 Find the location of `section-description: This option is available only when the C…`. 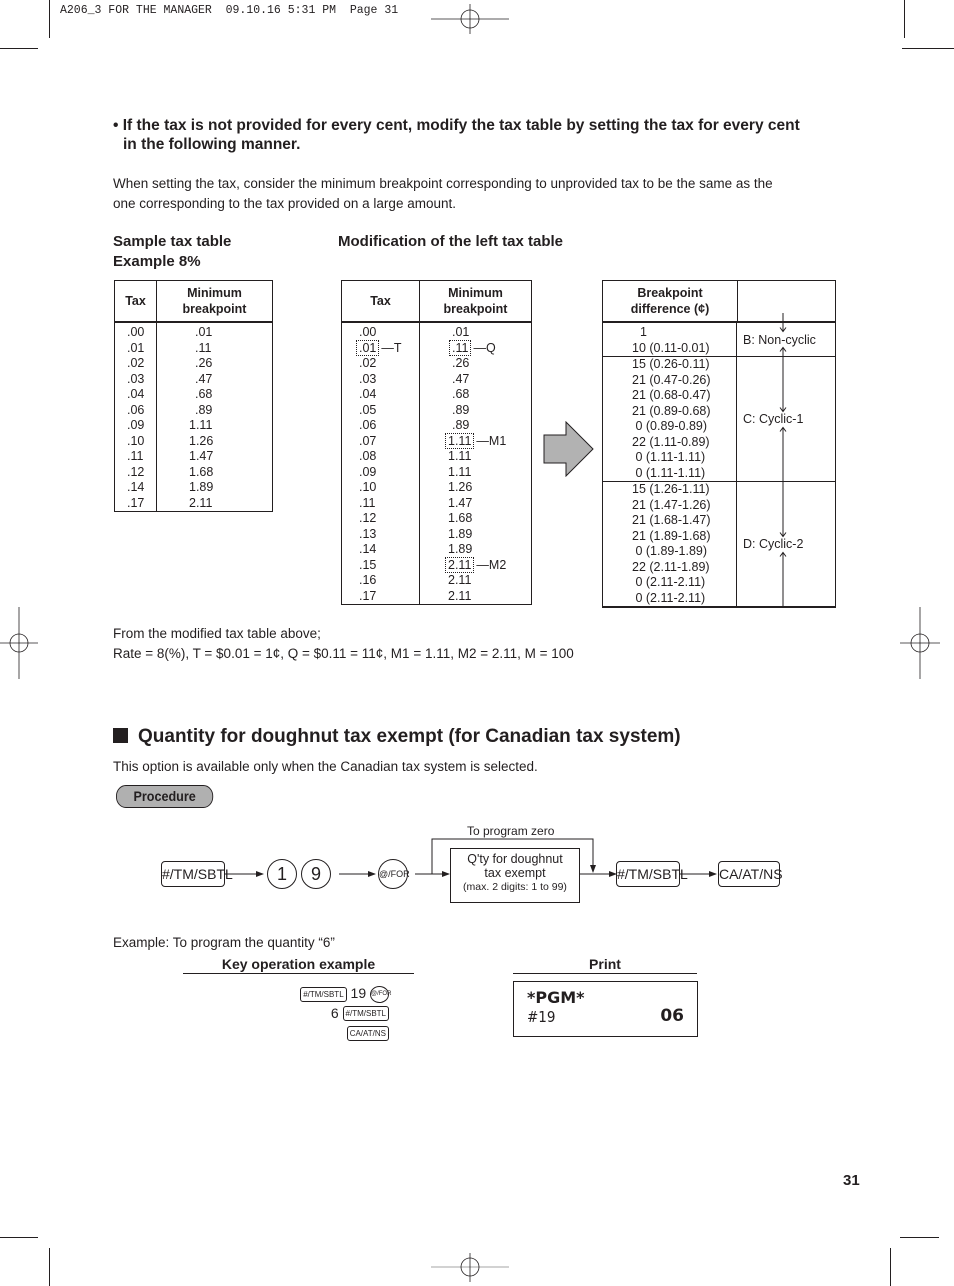

section-description: This option is available only when the C… is located at coordinates (325, 766).